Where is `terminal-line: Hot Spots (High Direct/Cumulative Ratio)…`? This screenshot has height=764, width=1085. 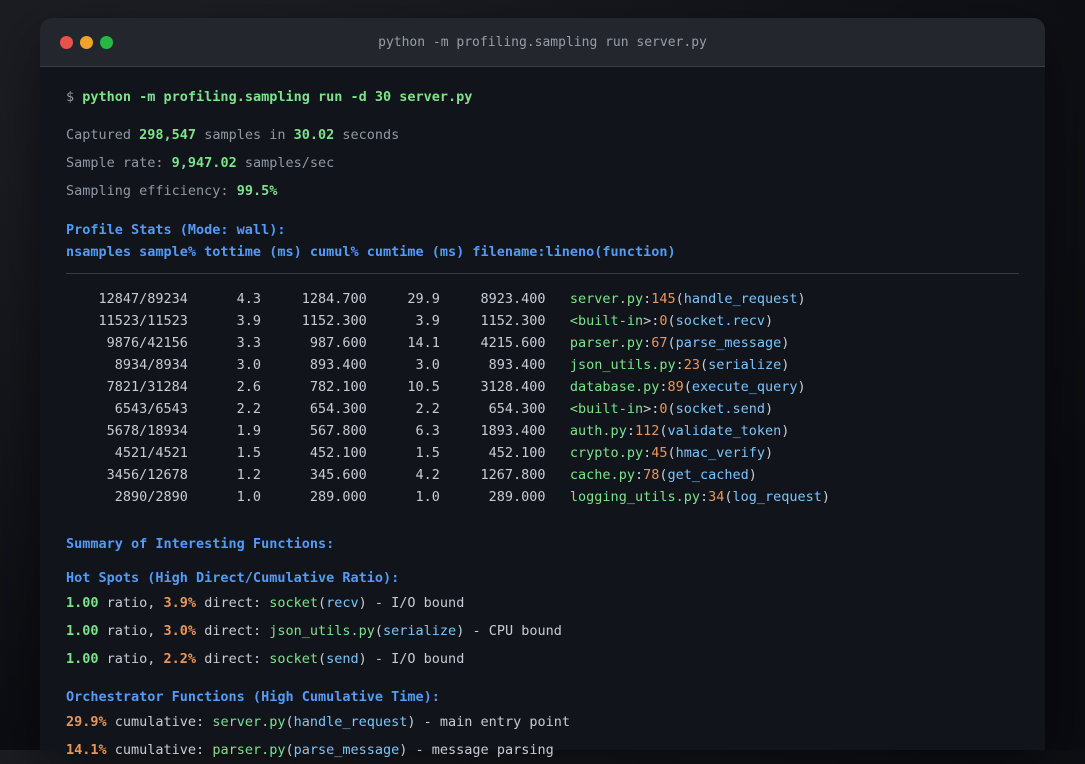
terminal-line: Hot Spots (High Direct/Cumulative Ratio)… is located at coordinates (233, 578).